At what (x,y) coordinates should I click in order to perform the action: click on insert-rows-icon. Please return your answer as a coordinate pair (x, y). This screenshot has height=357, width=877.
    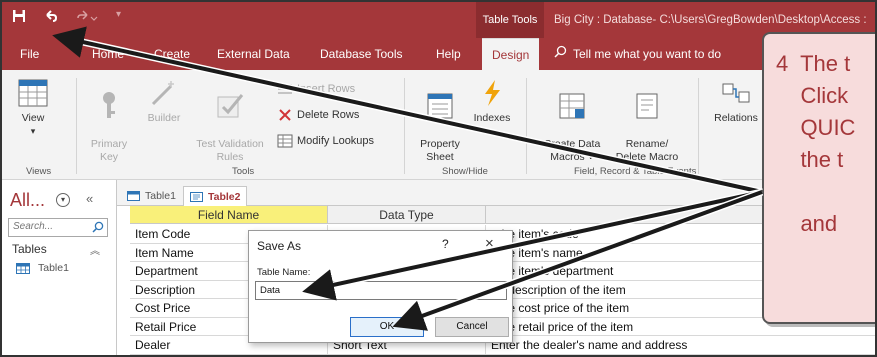
    Looking at the image, I should click on (285, 89).